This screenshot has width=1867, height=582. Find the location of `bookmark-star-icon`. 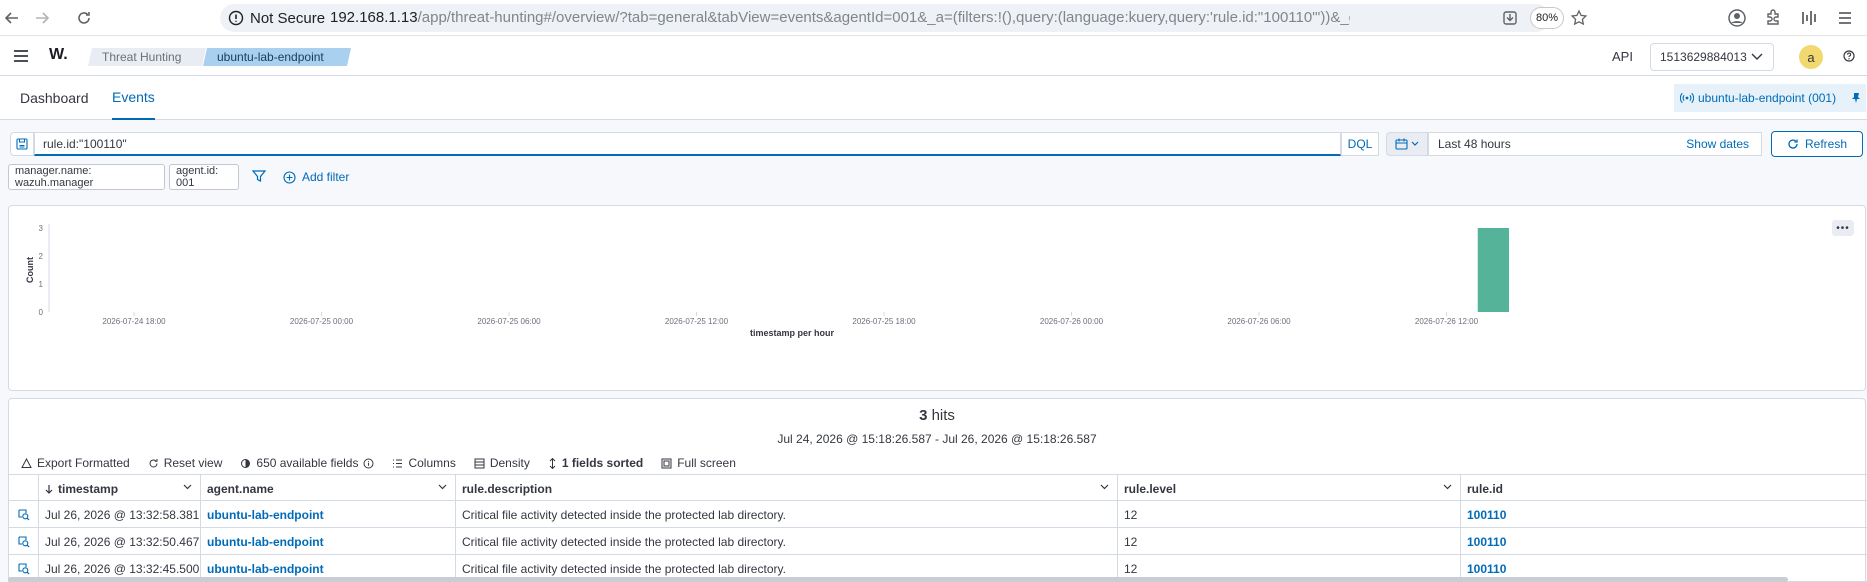

bookmark-star-icon is located at coordinates (1579, 18).